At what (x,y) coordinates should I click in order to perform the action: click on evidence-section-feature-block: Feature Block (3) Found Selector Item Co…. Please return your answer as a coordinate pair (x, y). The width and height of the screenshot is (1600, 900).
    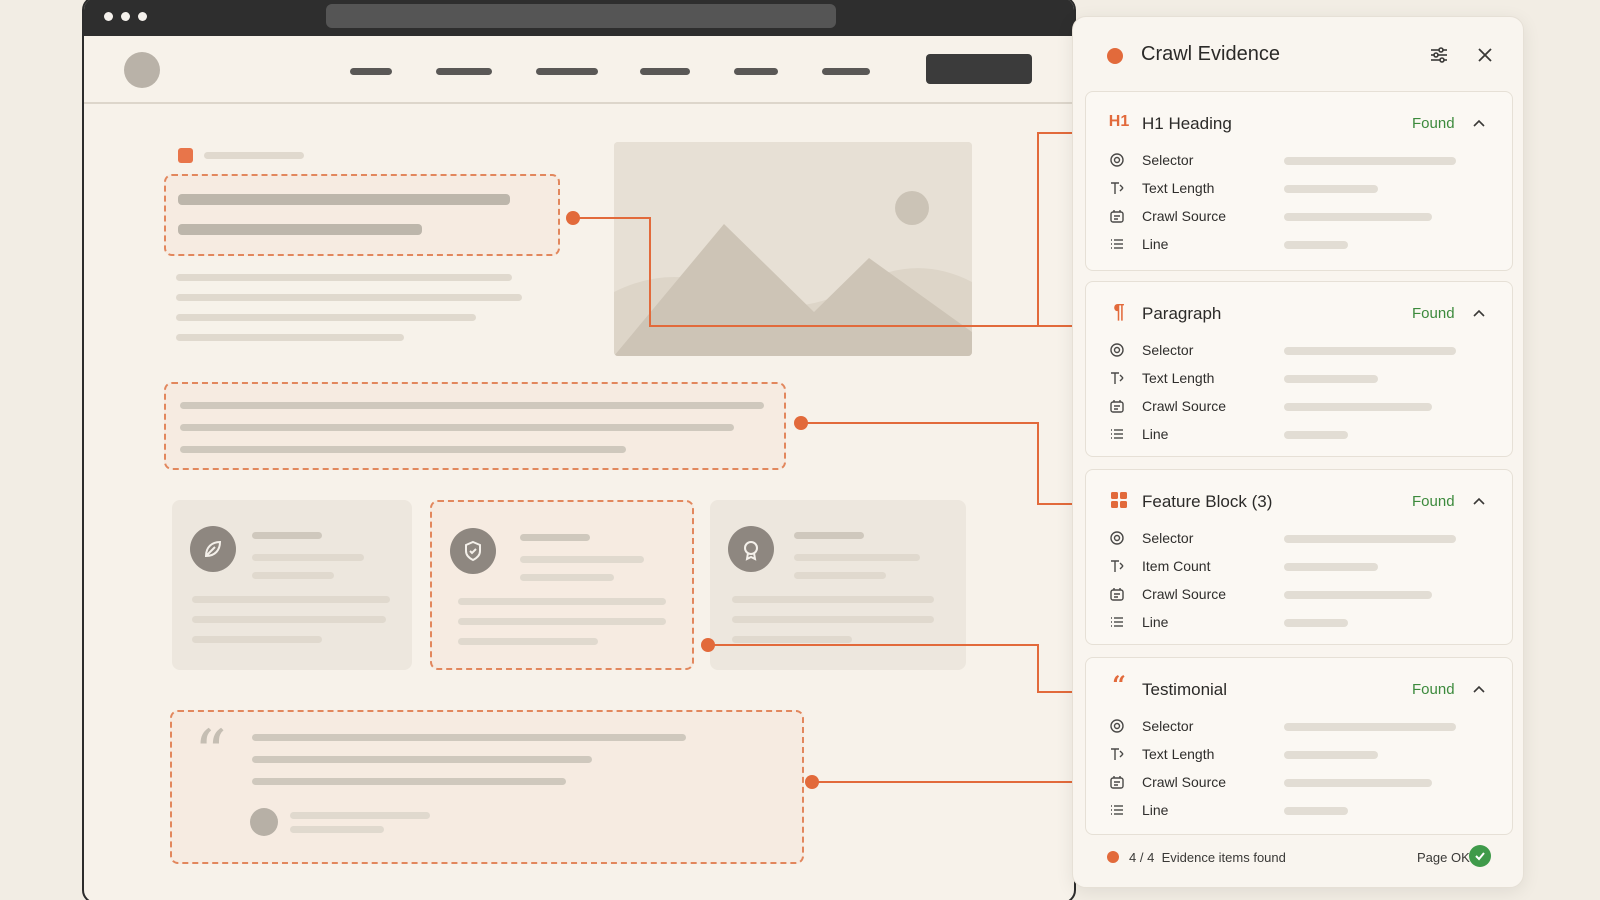
    Looking at the image, I should click on (1299, 557).